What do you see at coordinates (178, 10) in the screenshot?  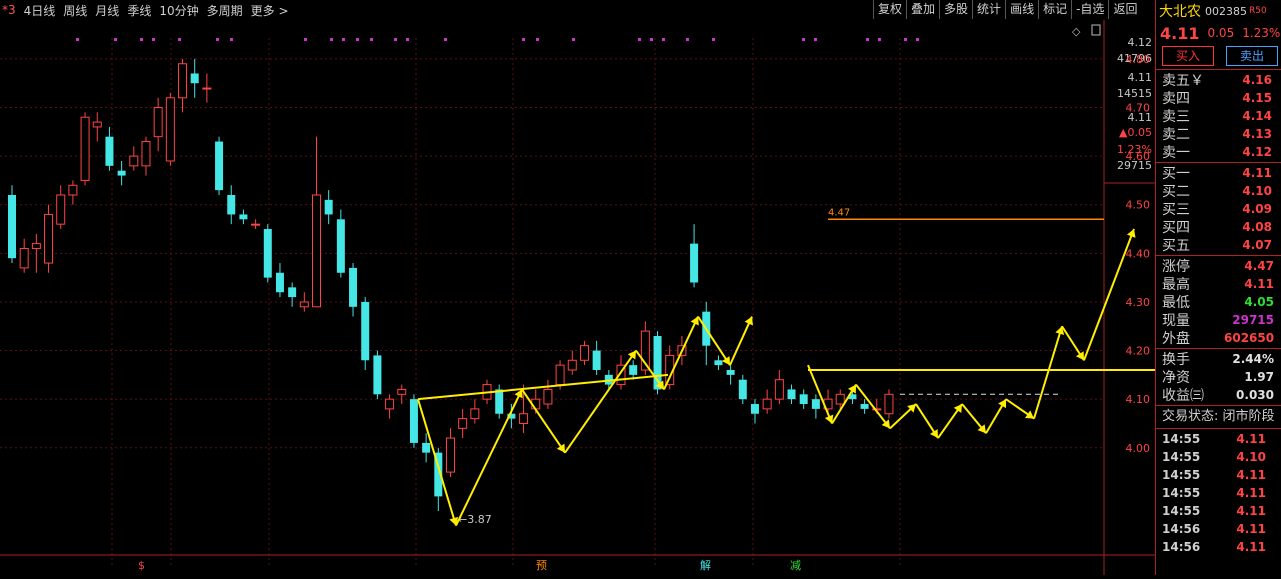 I see `period-tab: 10分钟` at bounding box center [178, 10].